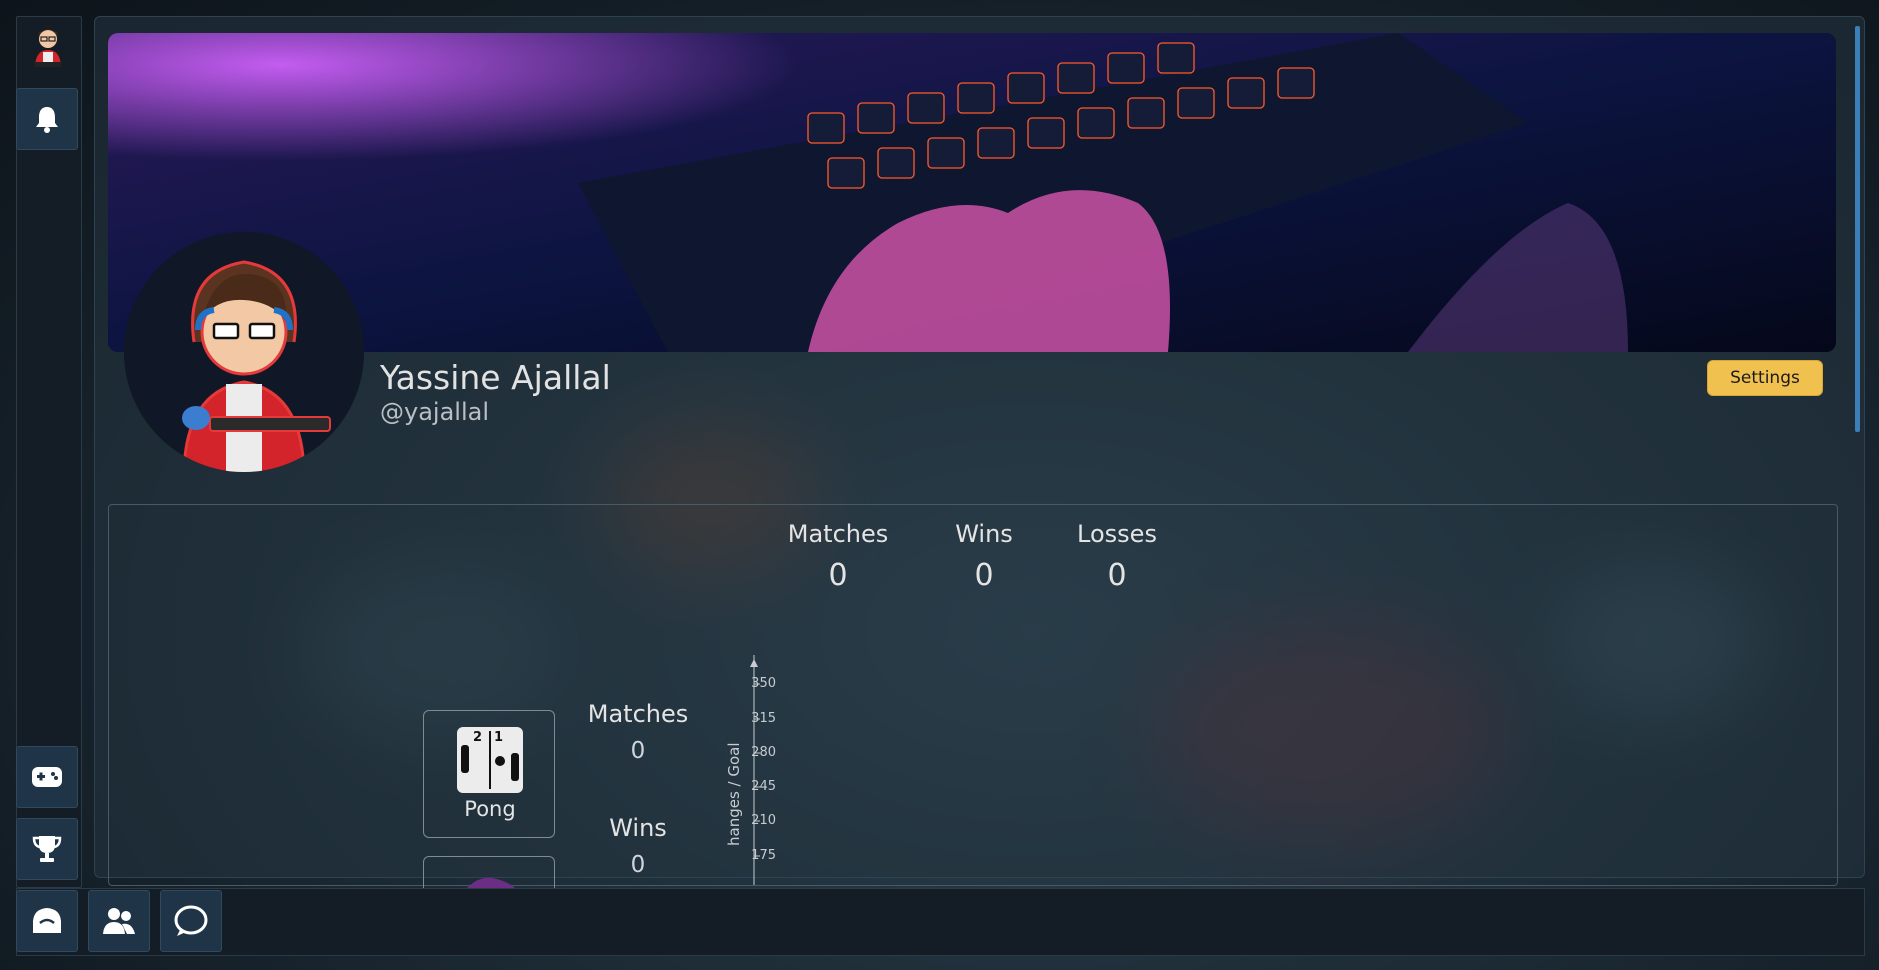 This screenshot has height=970, width=1879. Describe the element at coordinates (838, 575) in the screenshot. I see `overall-matches-value: 0` at that location.